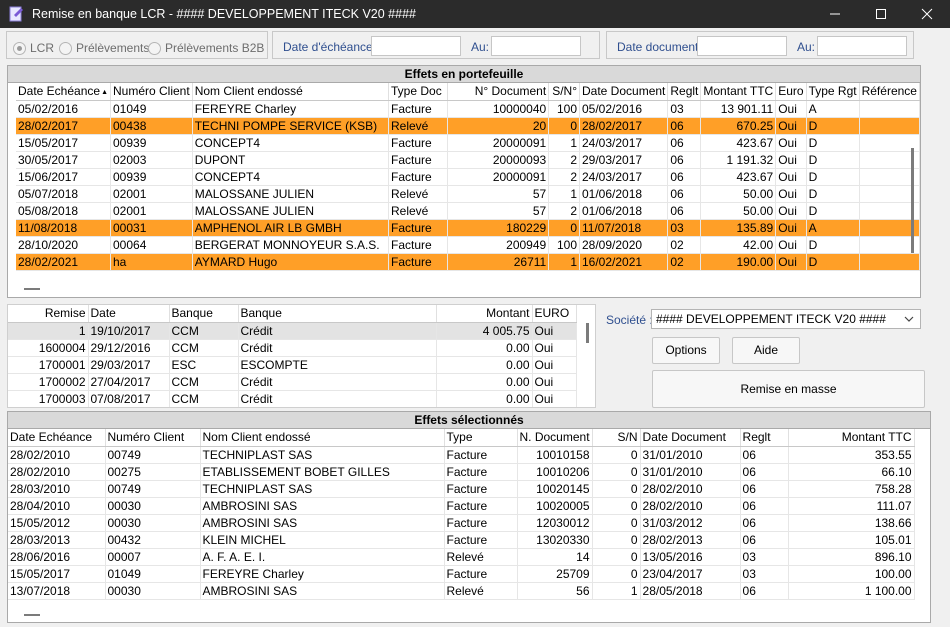 The width and height of the screenshot is (950, 627). Describe the element at coordinates (742, 46) in the screenshot. I see `document-from-field` at that location.